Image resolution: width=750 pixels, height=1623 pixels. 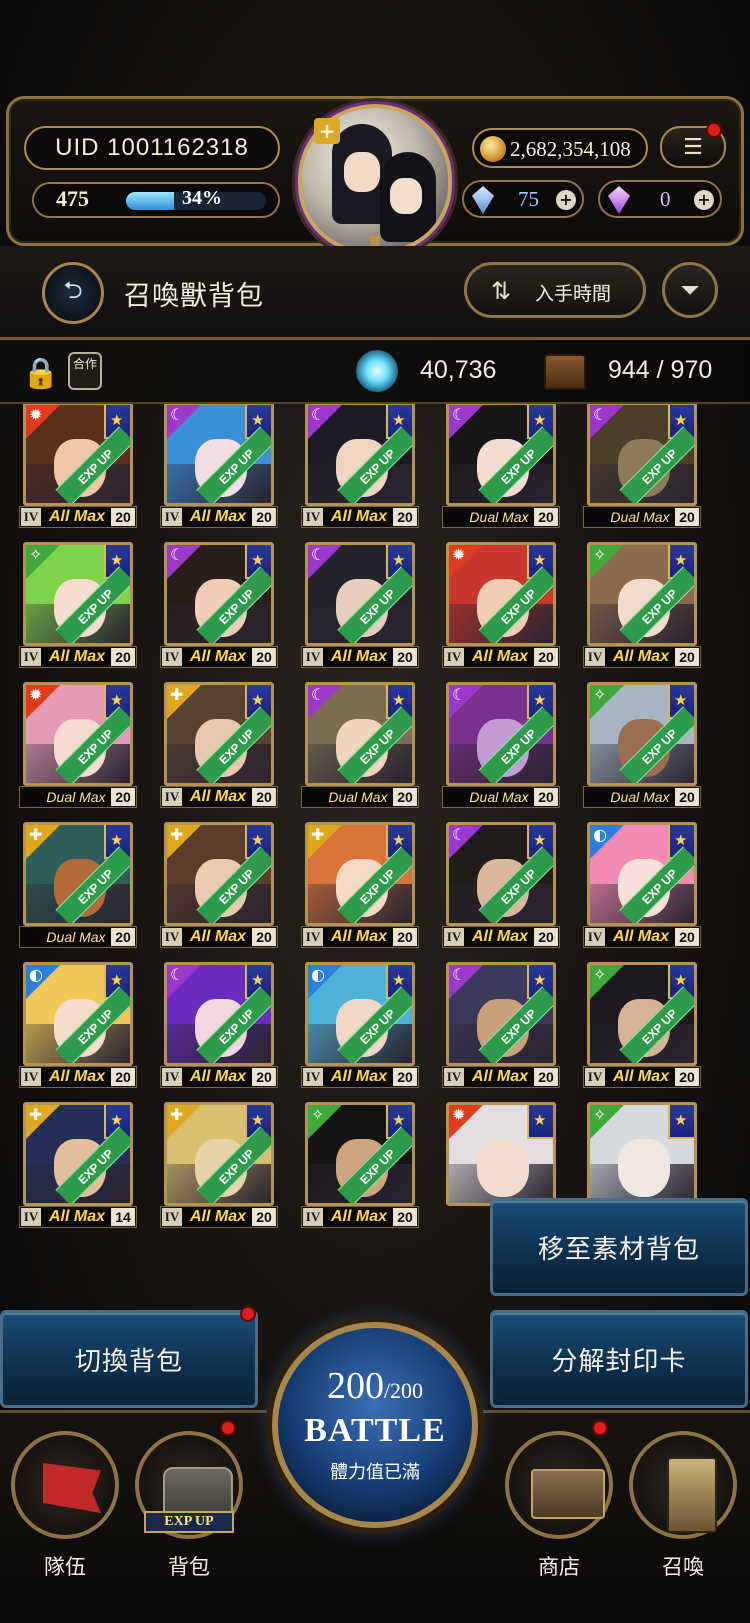 I want to click on exp-percent: 34%, so click(x=202, y=198).